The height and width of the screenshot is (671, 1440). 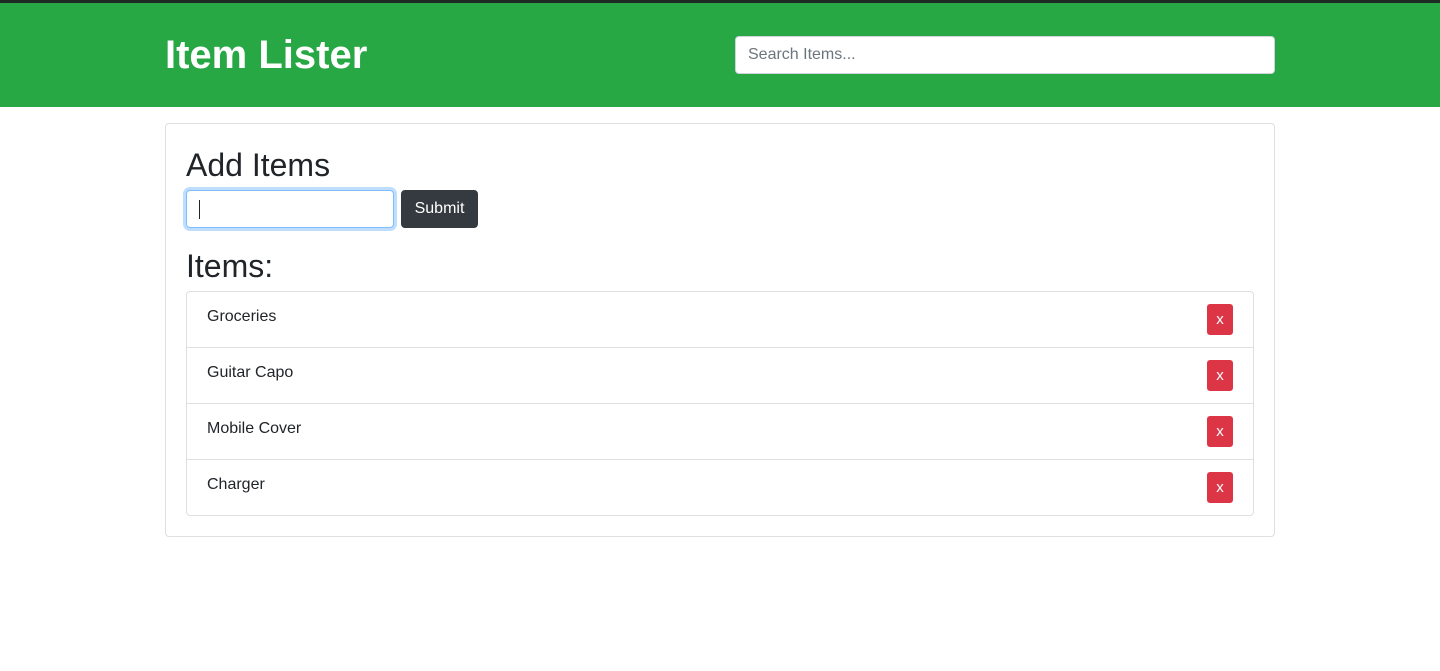 I want to click on item-label: Mobile Cover, so click(x=254, y=428).